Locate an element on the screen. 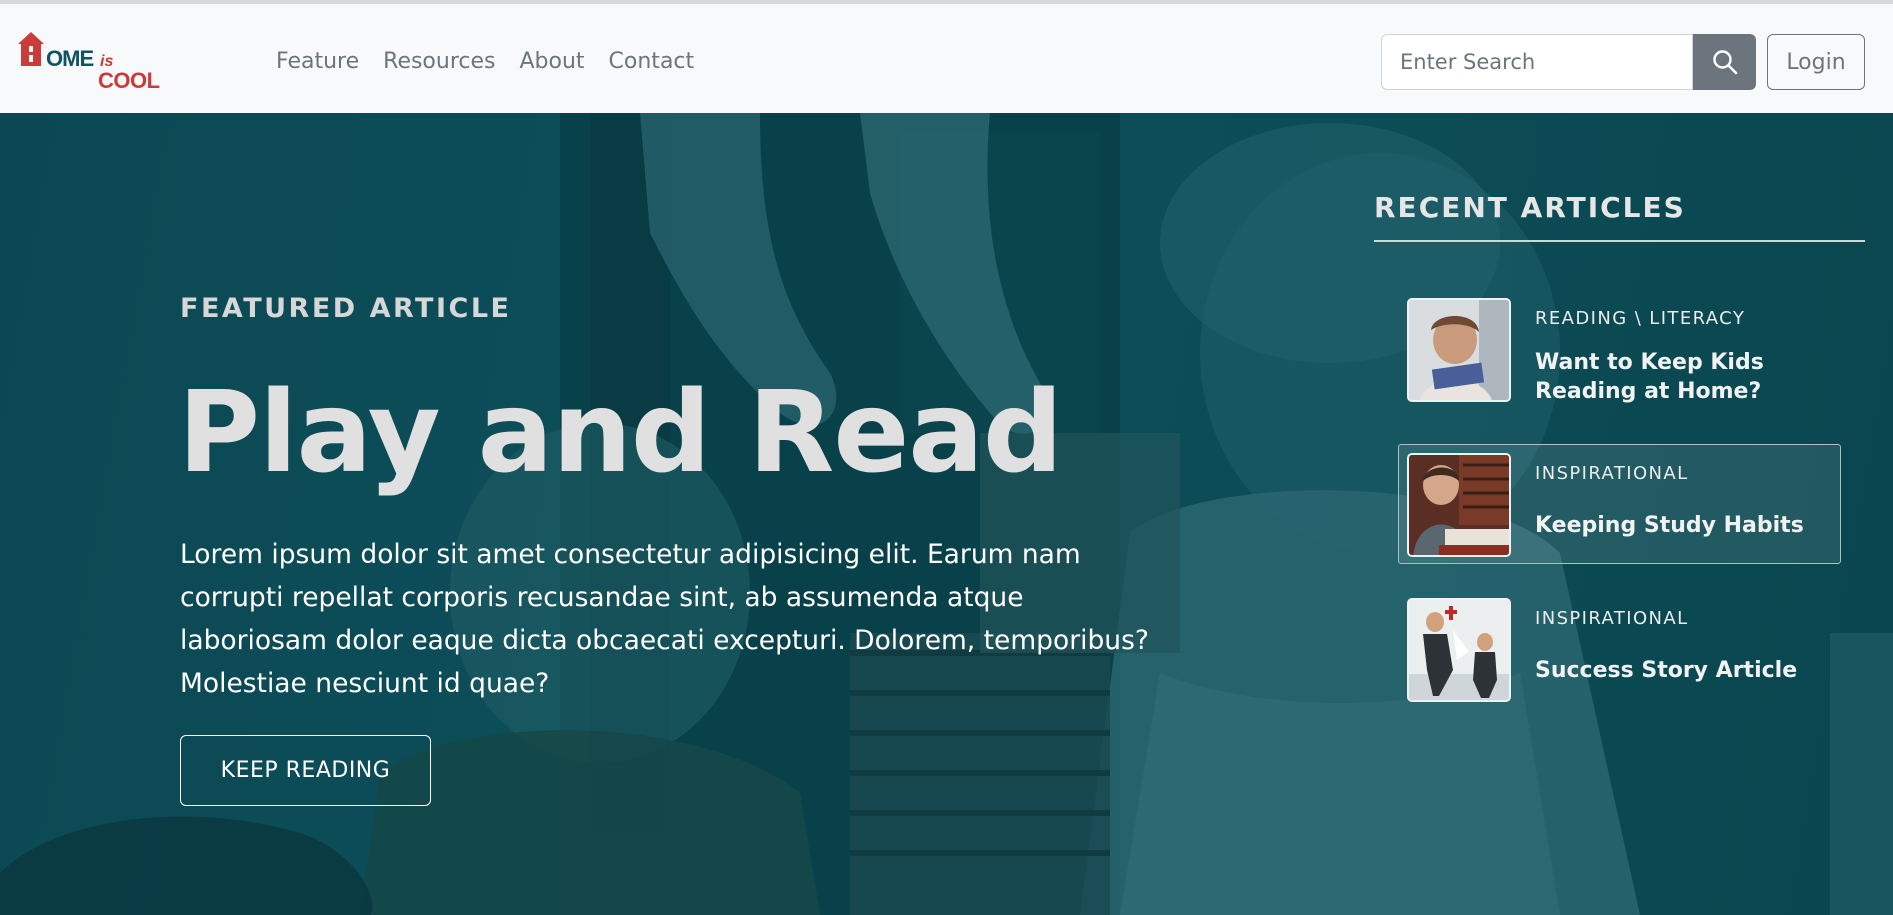 The height and width of the screenshot is (915, 1893). main-nav: Feature Resources About Contact is located at coordinates (491, 62).